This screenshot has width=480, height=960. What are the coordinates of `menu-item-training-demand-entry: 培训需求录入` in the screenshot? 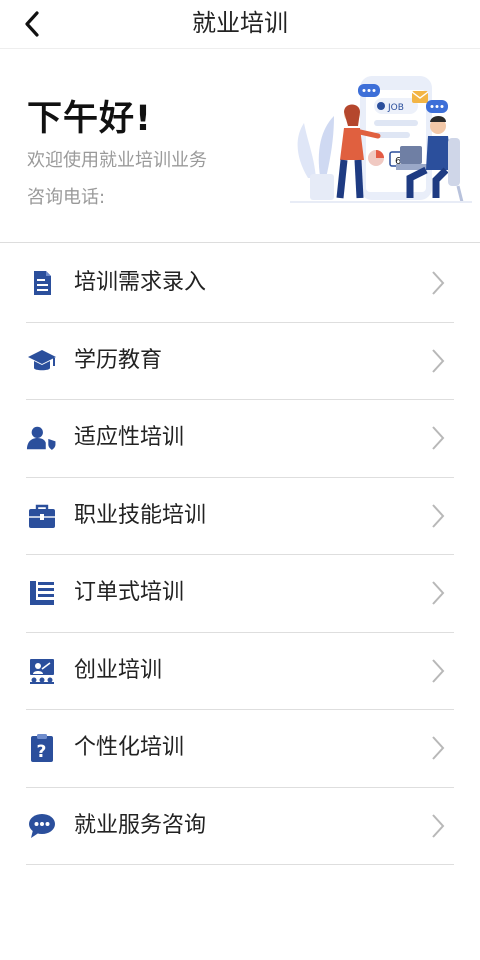 It's located at (240, 284).